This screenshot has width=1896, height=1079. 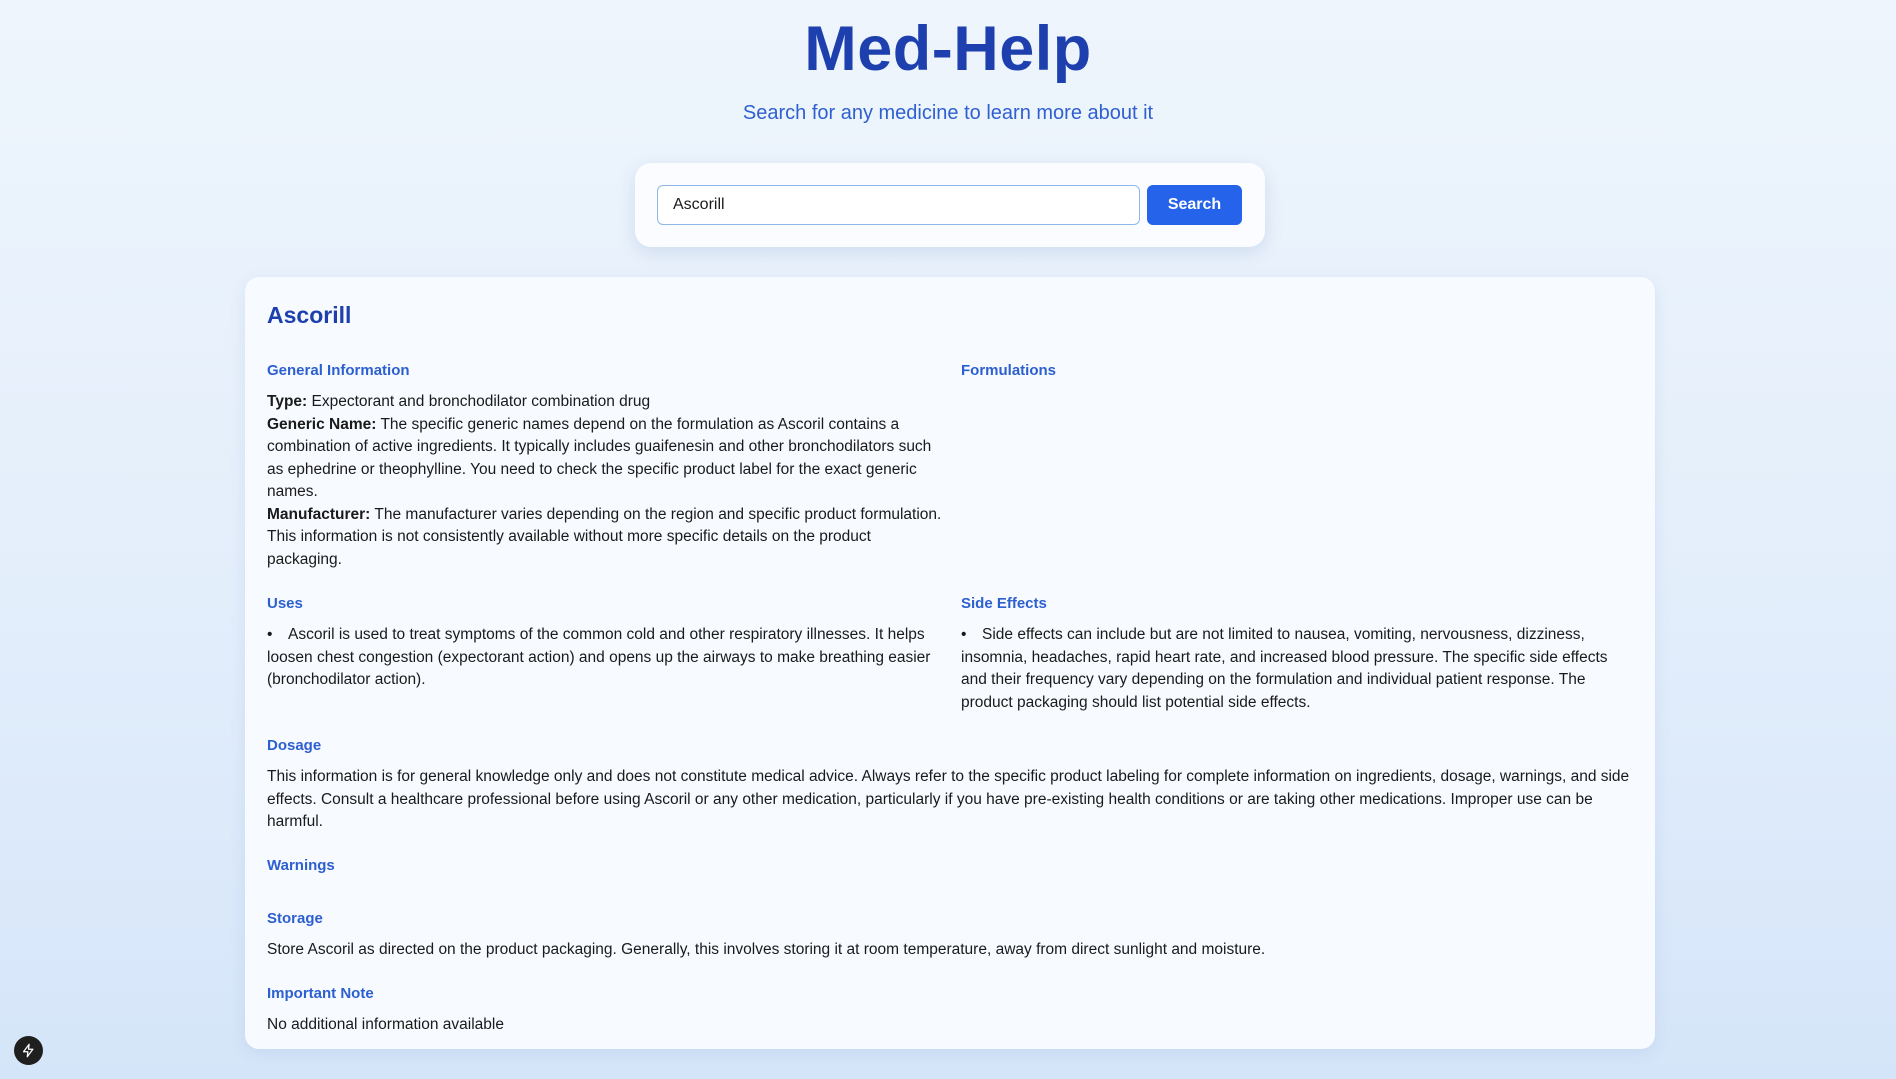 What do you see at coordinates (1009, 370) in the screenshot?
I see `formulations-heading: Formulations` at bounding box center [1009, 370].